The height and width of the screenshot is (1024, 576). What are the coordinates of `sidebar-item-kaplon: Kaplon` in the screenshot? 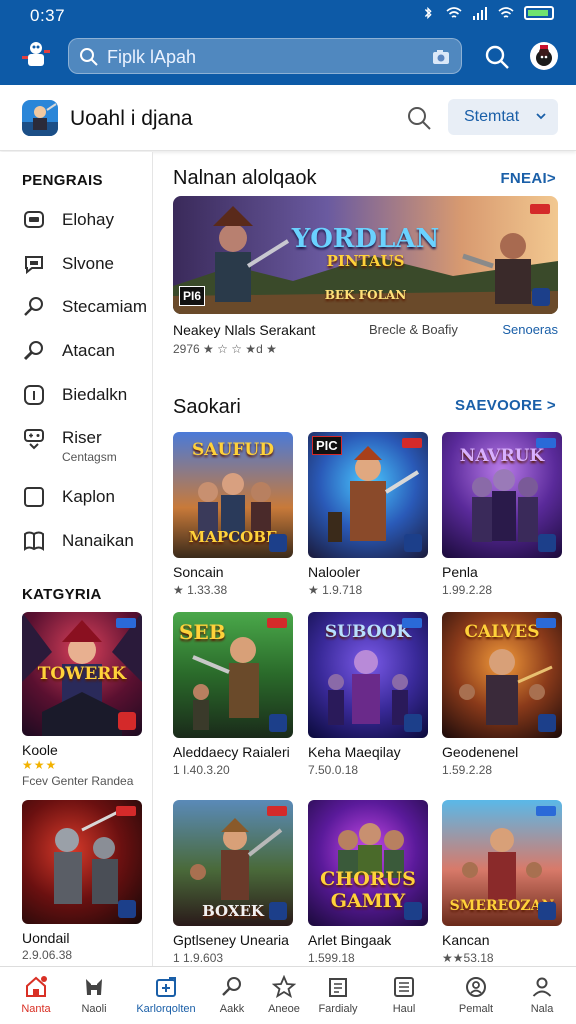 It's located at (84, 496).